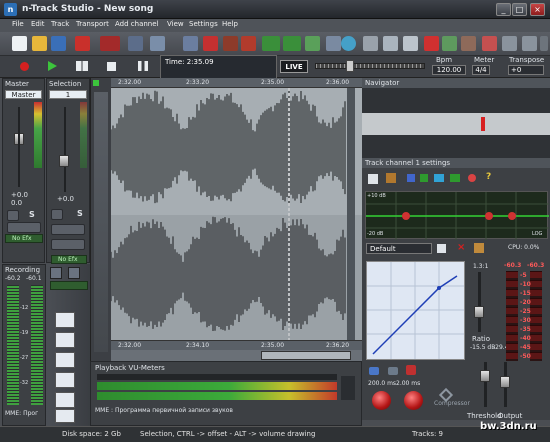  What do you see at coordinates (411, 178) in the screenshot?
I see `eq-square-icon` at bounding box center [411, 178].